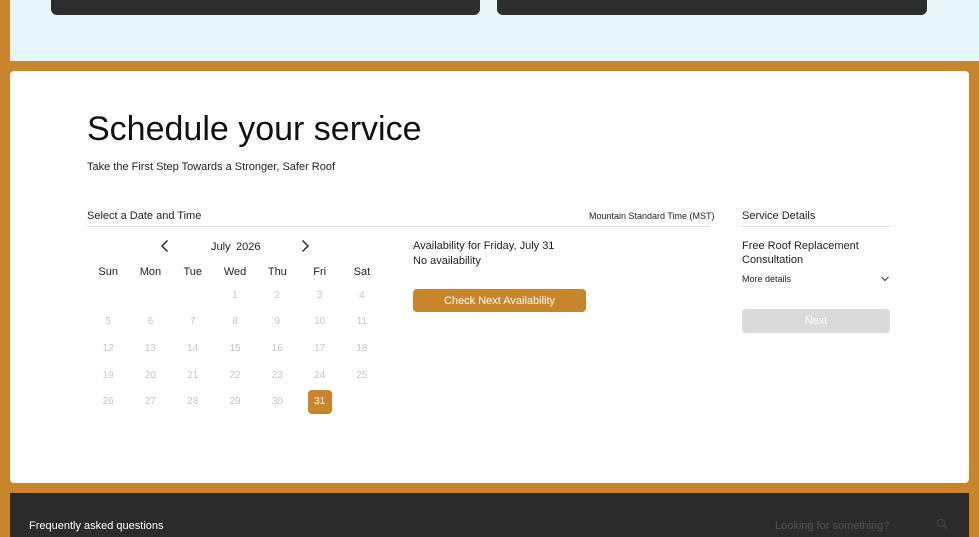 This screenshot has height=537, width=979. Describe the element at coordinates (265, 7) in the screenshot. I see `top-card-left` at that location.